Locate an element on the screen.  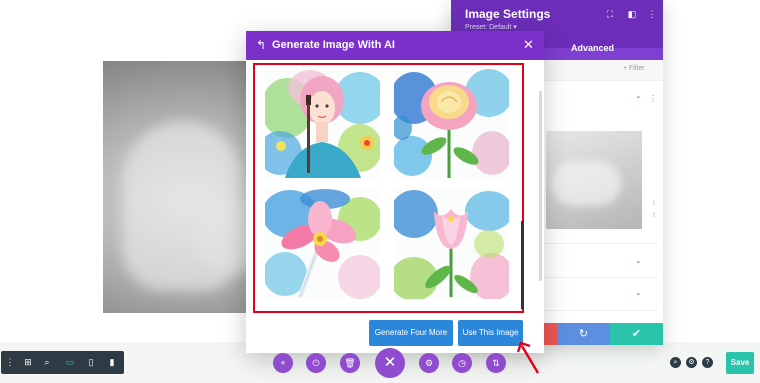
modal-scrollbar is located at coordinates (540, 186).